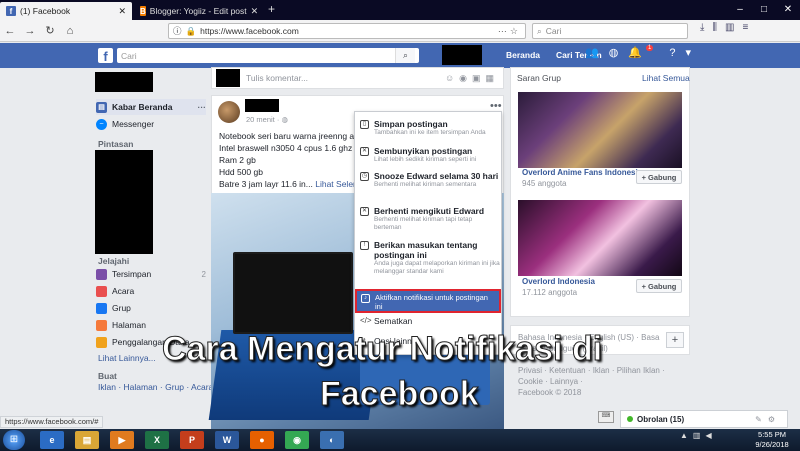 Image resolution: width=800 pixels, height=451 pixels. Describe the element at coordinates (202, 107) in the screenshot. I see `more-options-icon: ···` at that location.